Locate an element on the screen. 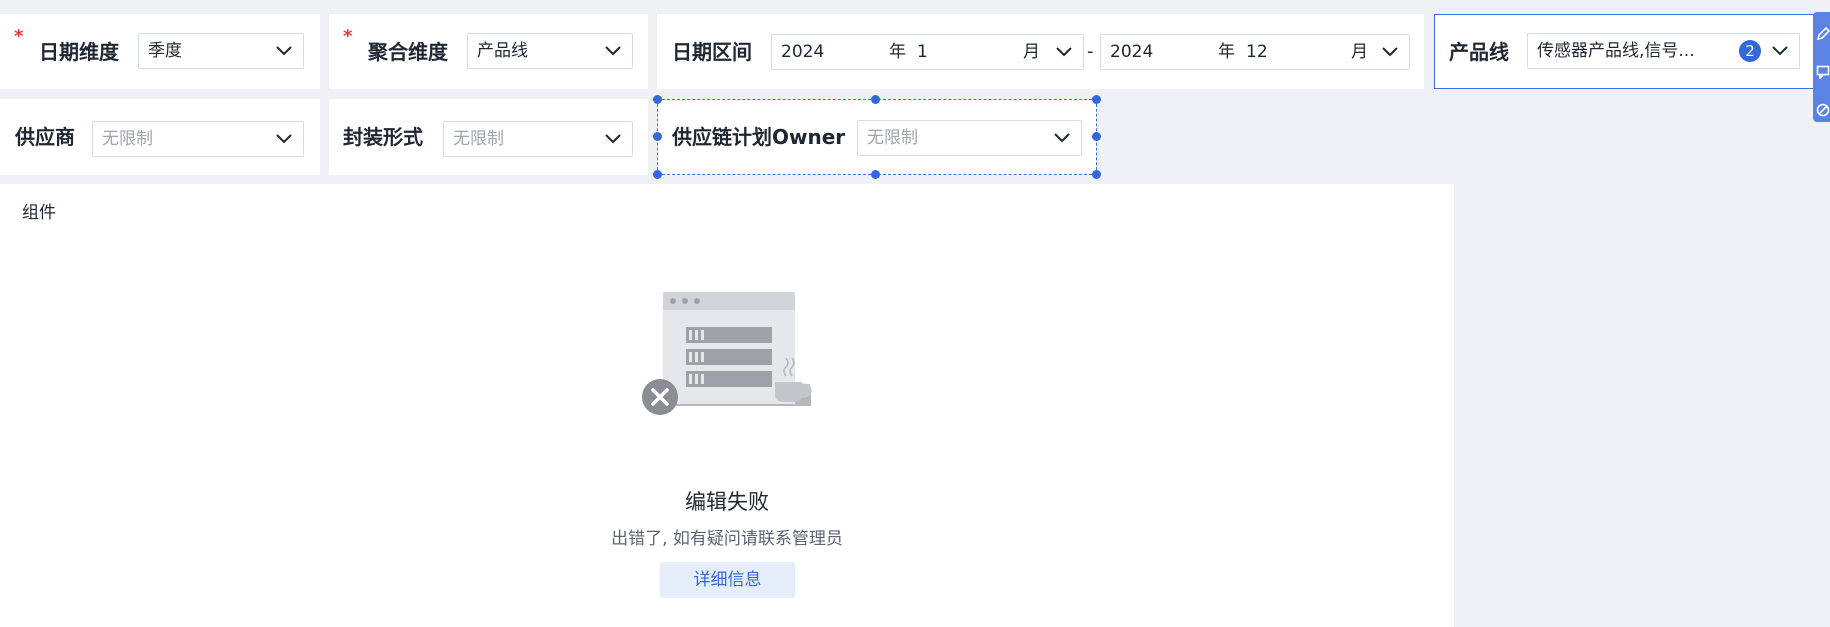 Image resolution: width=1830 pixels, height=627 pixels. supplier-label: 供应商 is located at coordinates (45, 137).